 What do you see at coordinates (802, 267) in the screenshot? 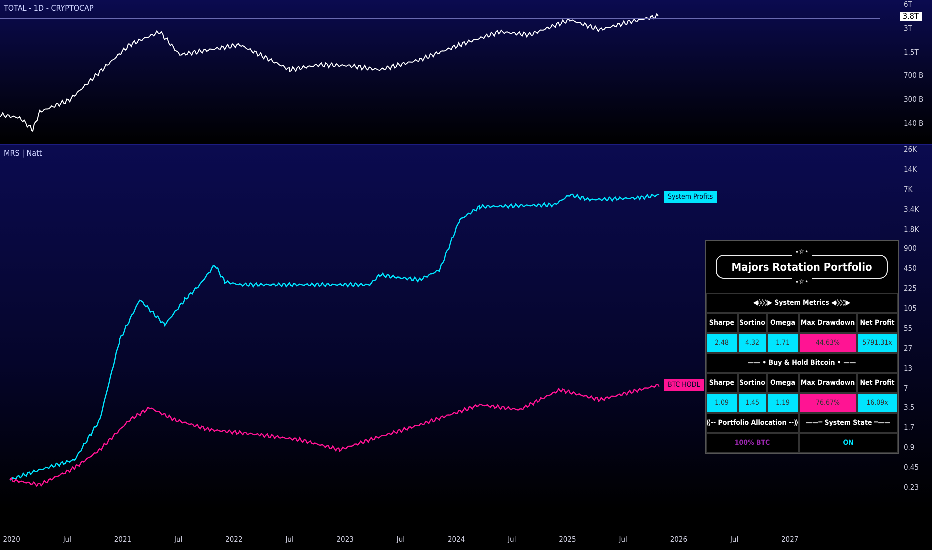
I see `table-title: Majors Rotation Portfolio` at bounding box center [802, 267].